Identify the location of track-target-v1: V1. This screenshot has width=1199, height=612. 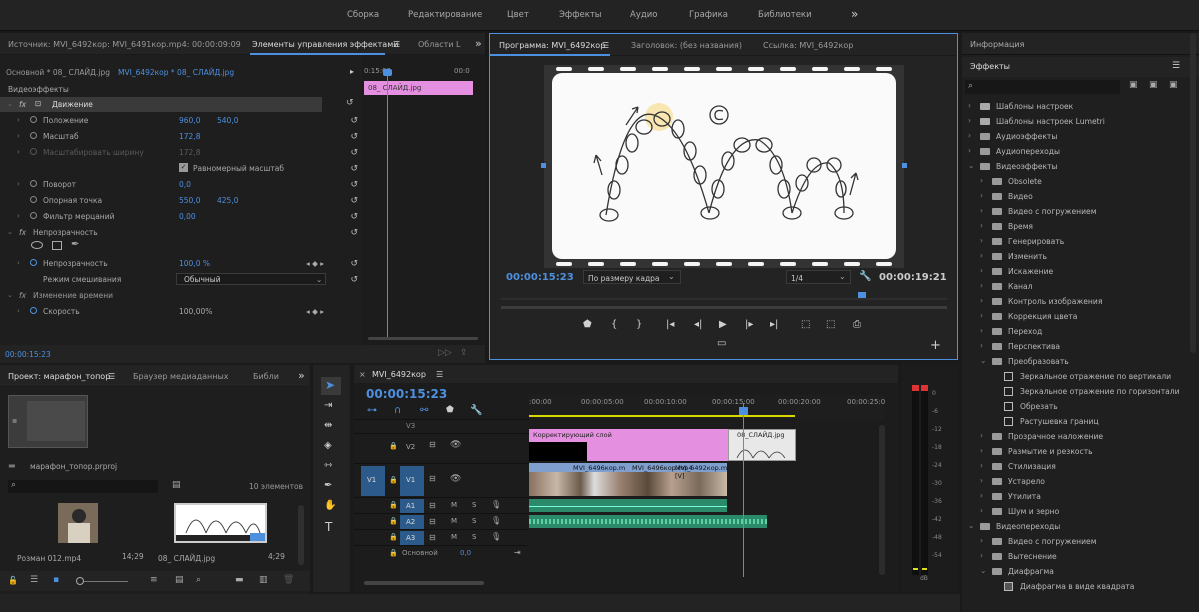
(412, 481).